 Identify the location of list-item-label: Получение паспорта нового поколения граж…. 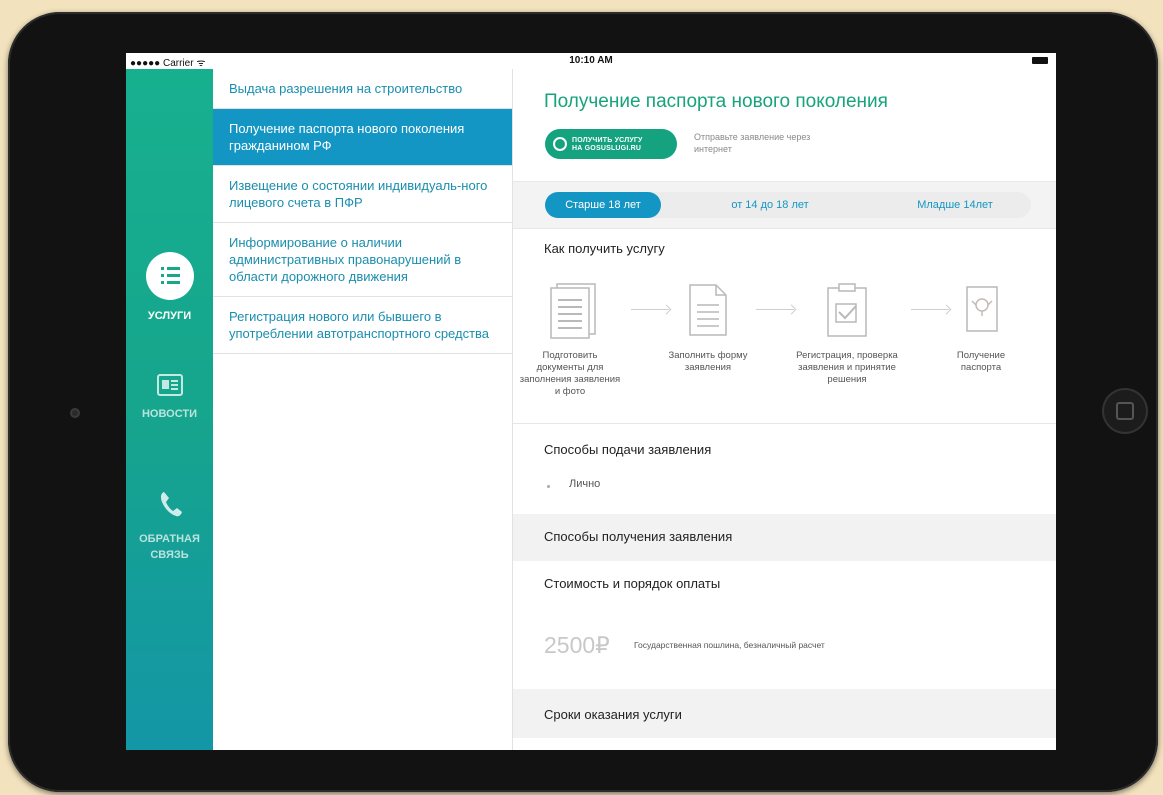
(347, 137).